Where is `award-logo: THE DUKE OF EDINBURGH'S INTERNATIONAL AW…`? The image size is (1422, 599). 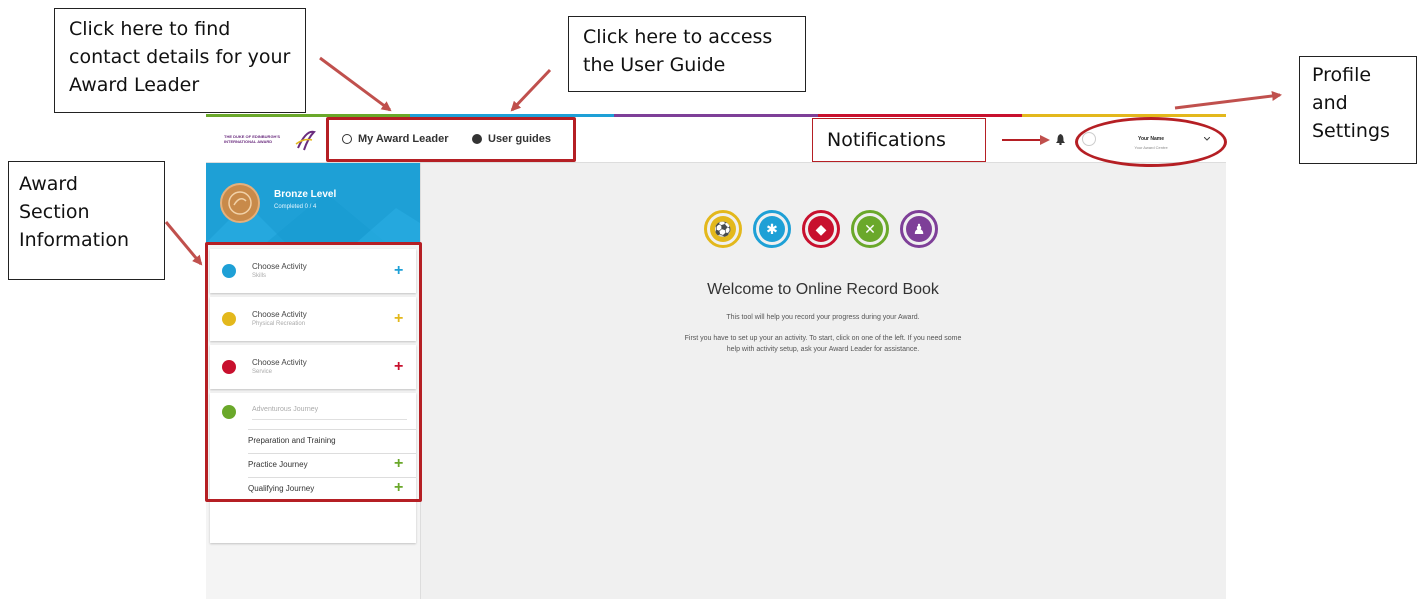 award-logo: THE DUKE OF EDINBURGH'S INTERNATIONAL AW… is located at coordinates (270, 140).